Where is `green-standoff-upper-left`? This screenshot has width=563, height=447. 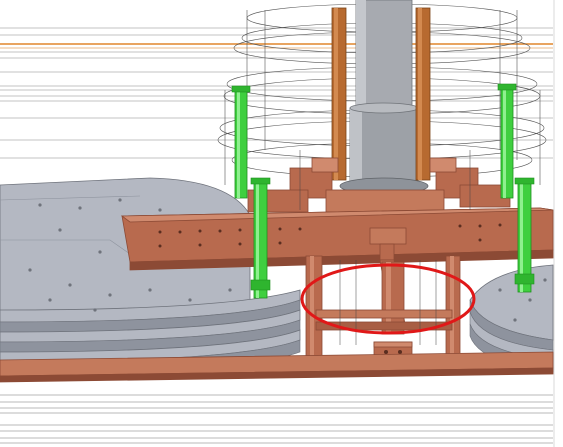 green-standoff-upper-left is located at coordinates (241, 142).